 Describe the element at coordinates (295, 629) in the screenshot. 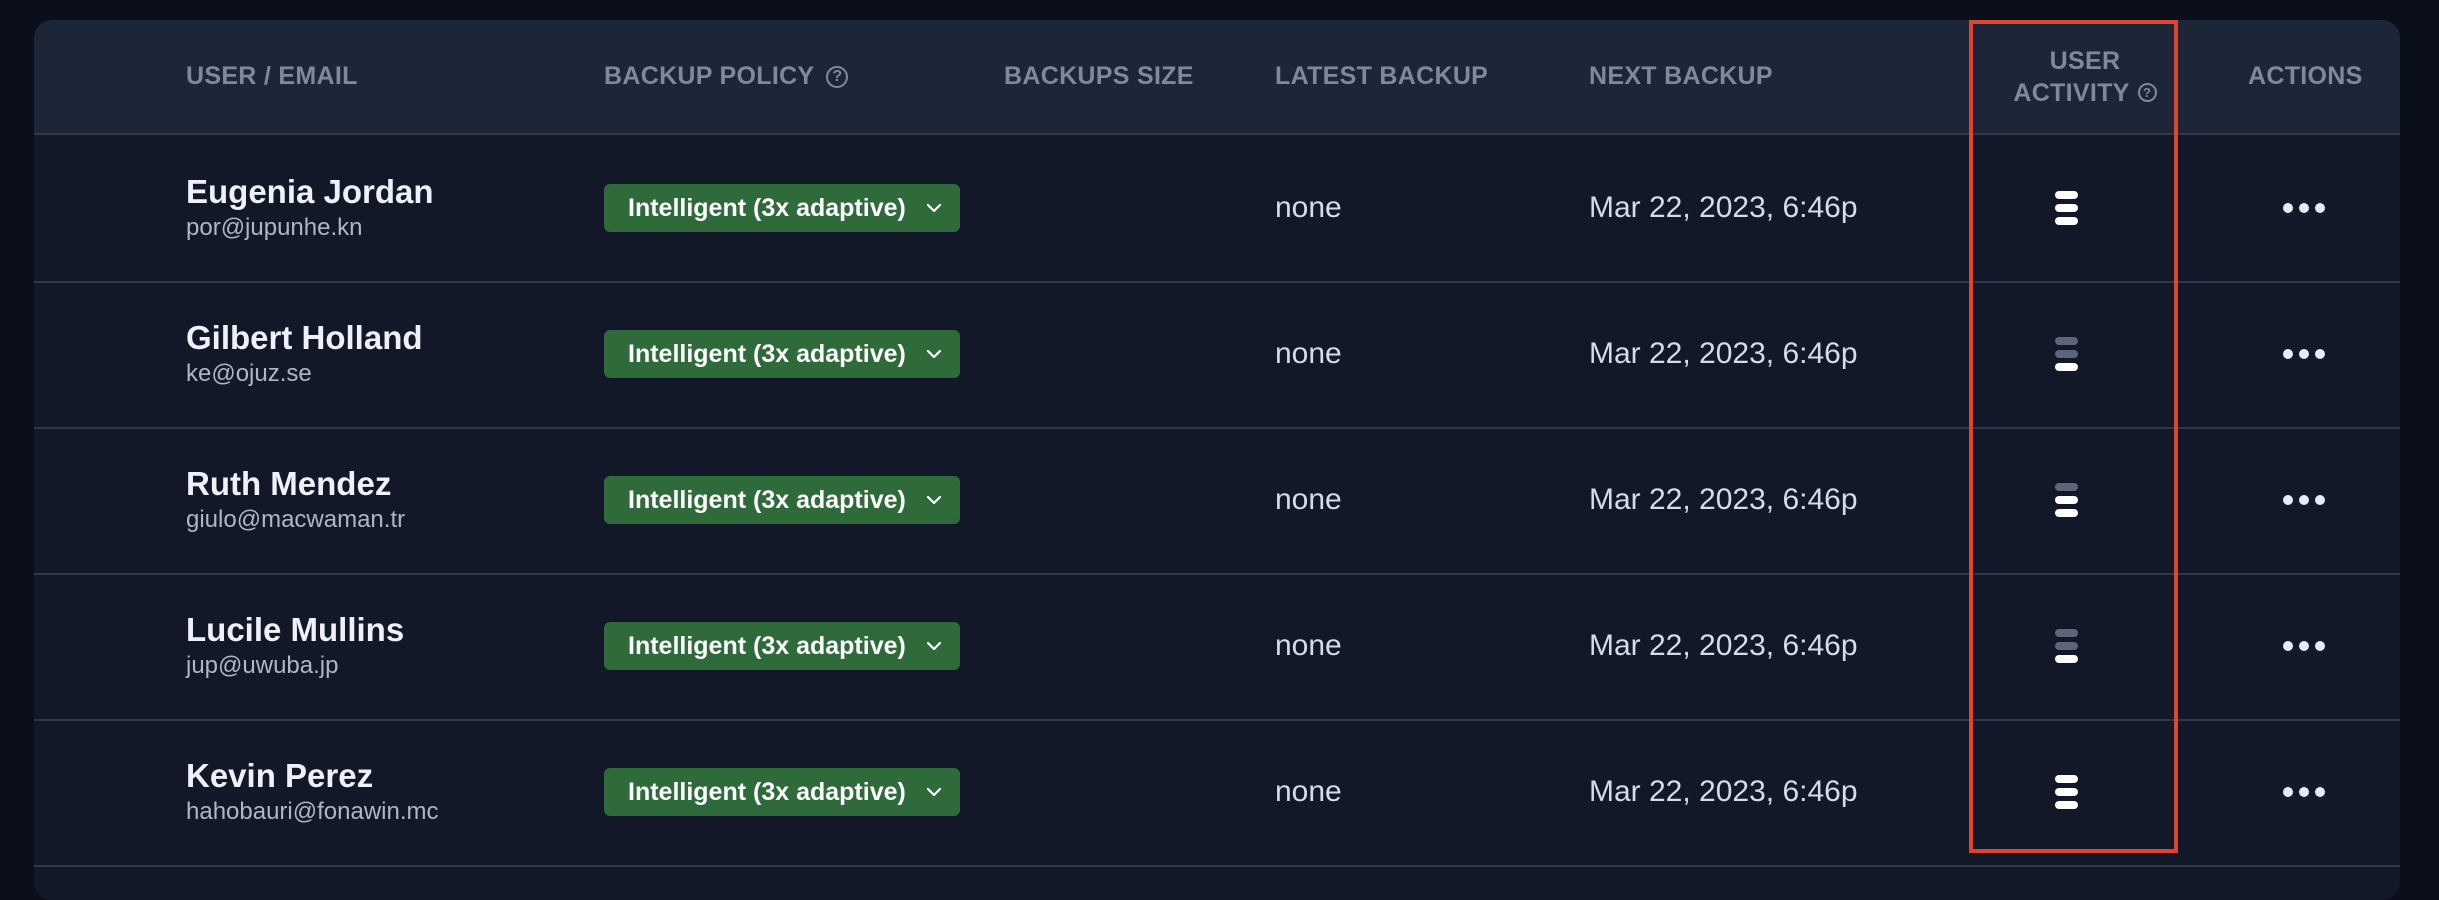

I see `user-name: Lucile Mullins` at that location.